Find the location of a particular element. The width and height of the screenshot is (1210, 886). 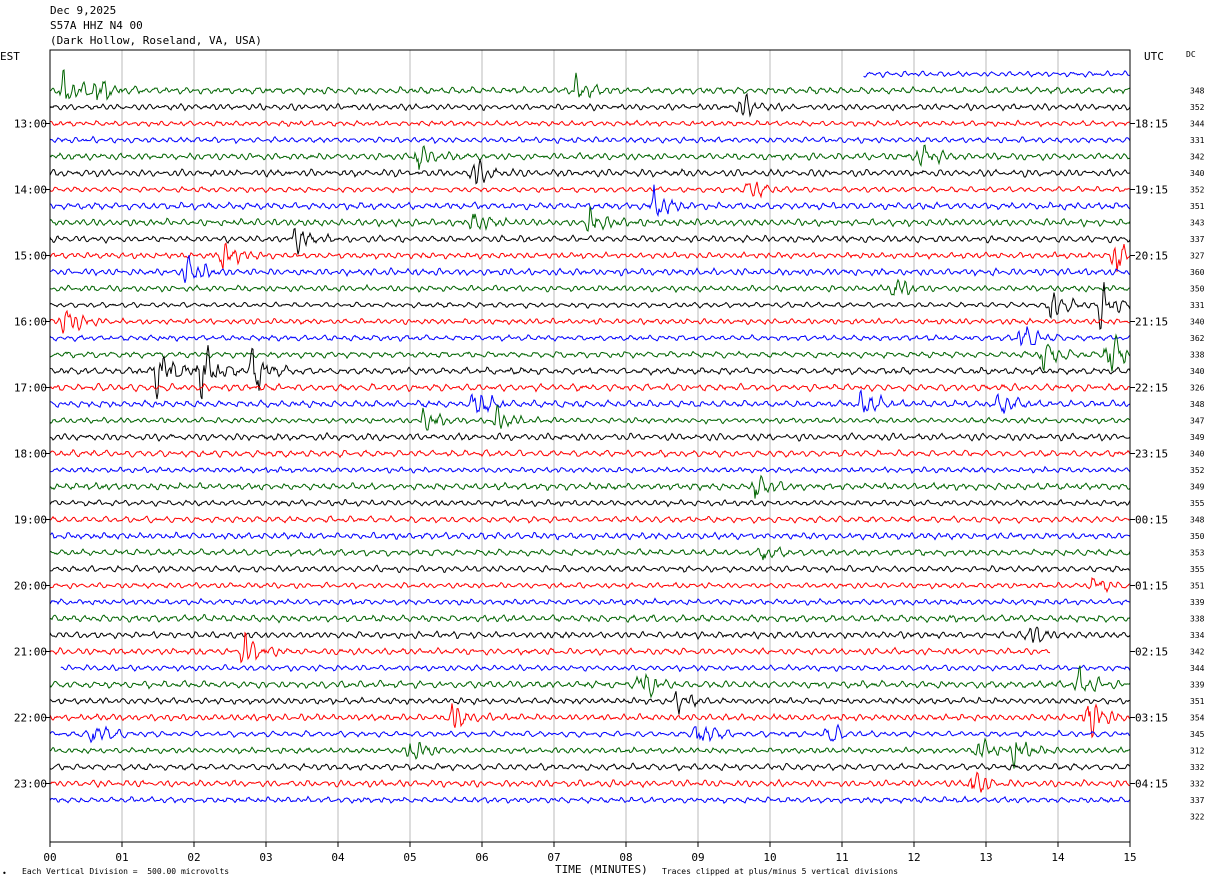

x-tick-label: 05 is located at coordinates (409, 857).